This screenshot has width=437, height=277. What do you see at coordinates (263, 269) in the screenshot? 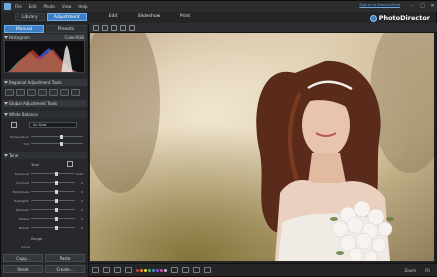
I see `status-toolbar: Zoom Fit` at bounding box center [263, 269].